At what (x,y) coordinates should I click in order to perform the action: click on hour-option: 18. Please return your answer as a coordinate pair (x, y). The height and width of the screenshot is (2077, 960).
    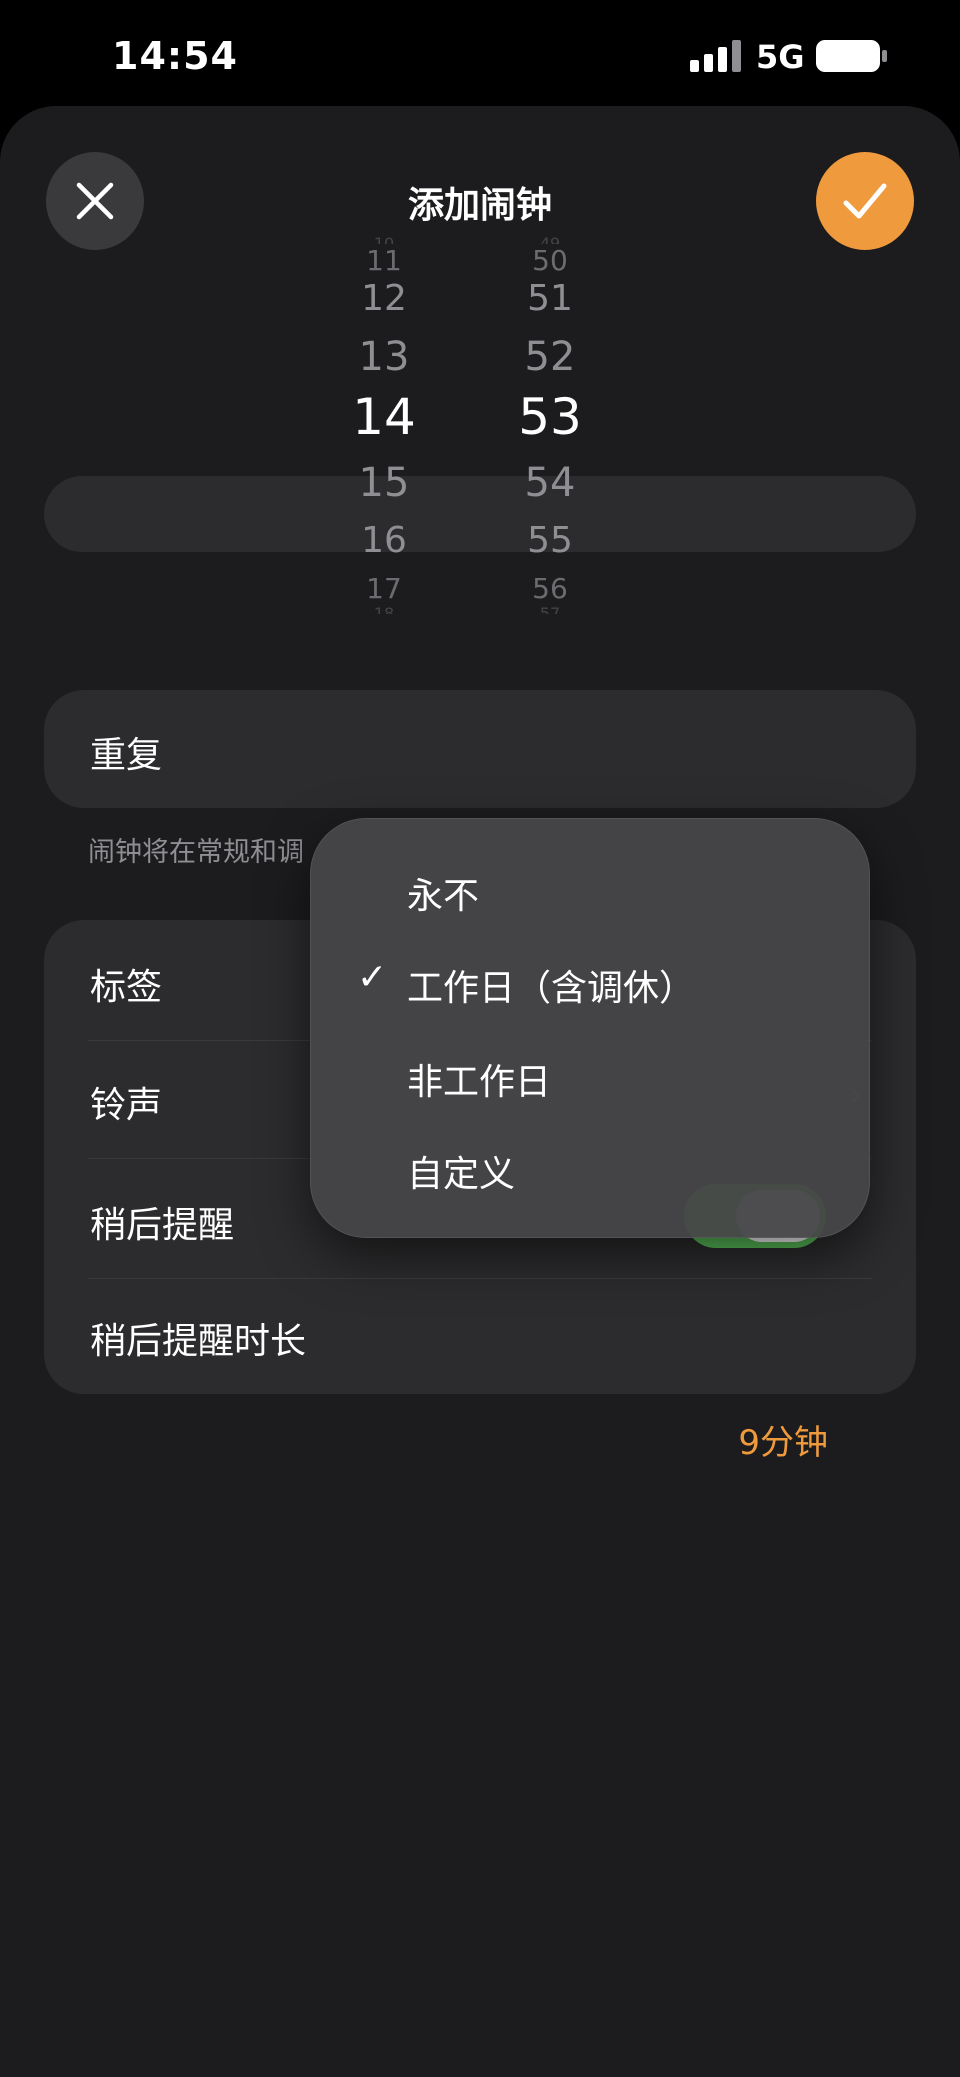
    Looking at the image, I should click on (384, 609).